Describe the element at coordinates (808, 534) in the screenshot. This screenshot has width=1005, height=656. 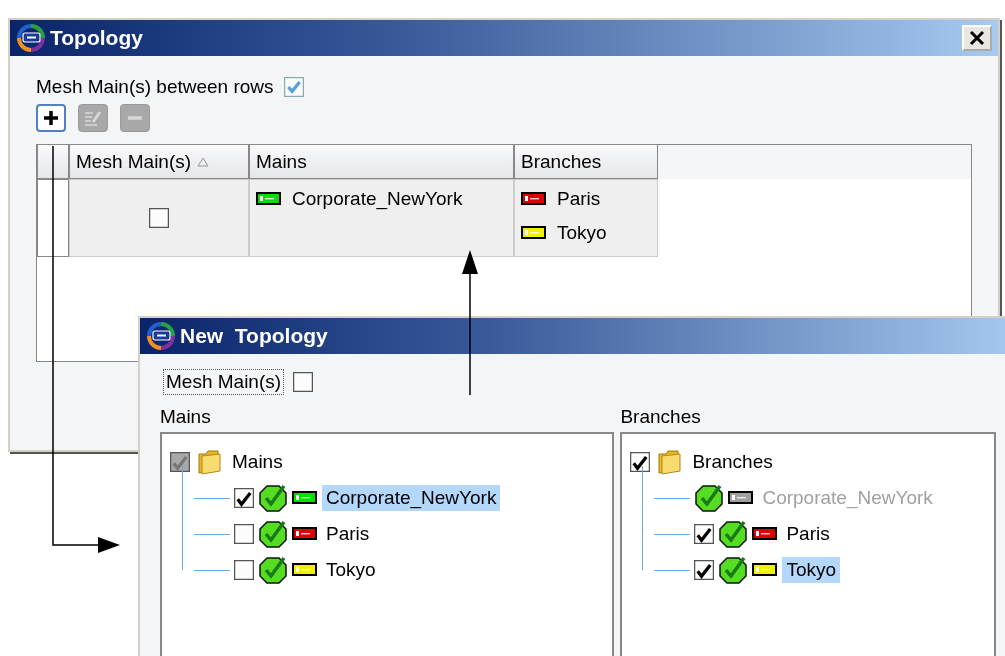
I see `tree-item: Paris` at that location.